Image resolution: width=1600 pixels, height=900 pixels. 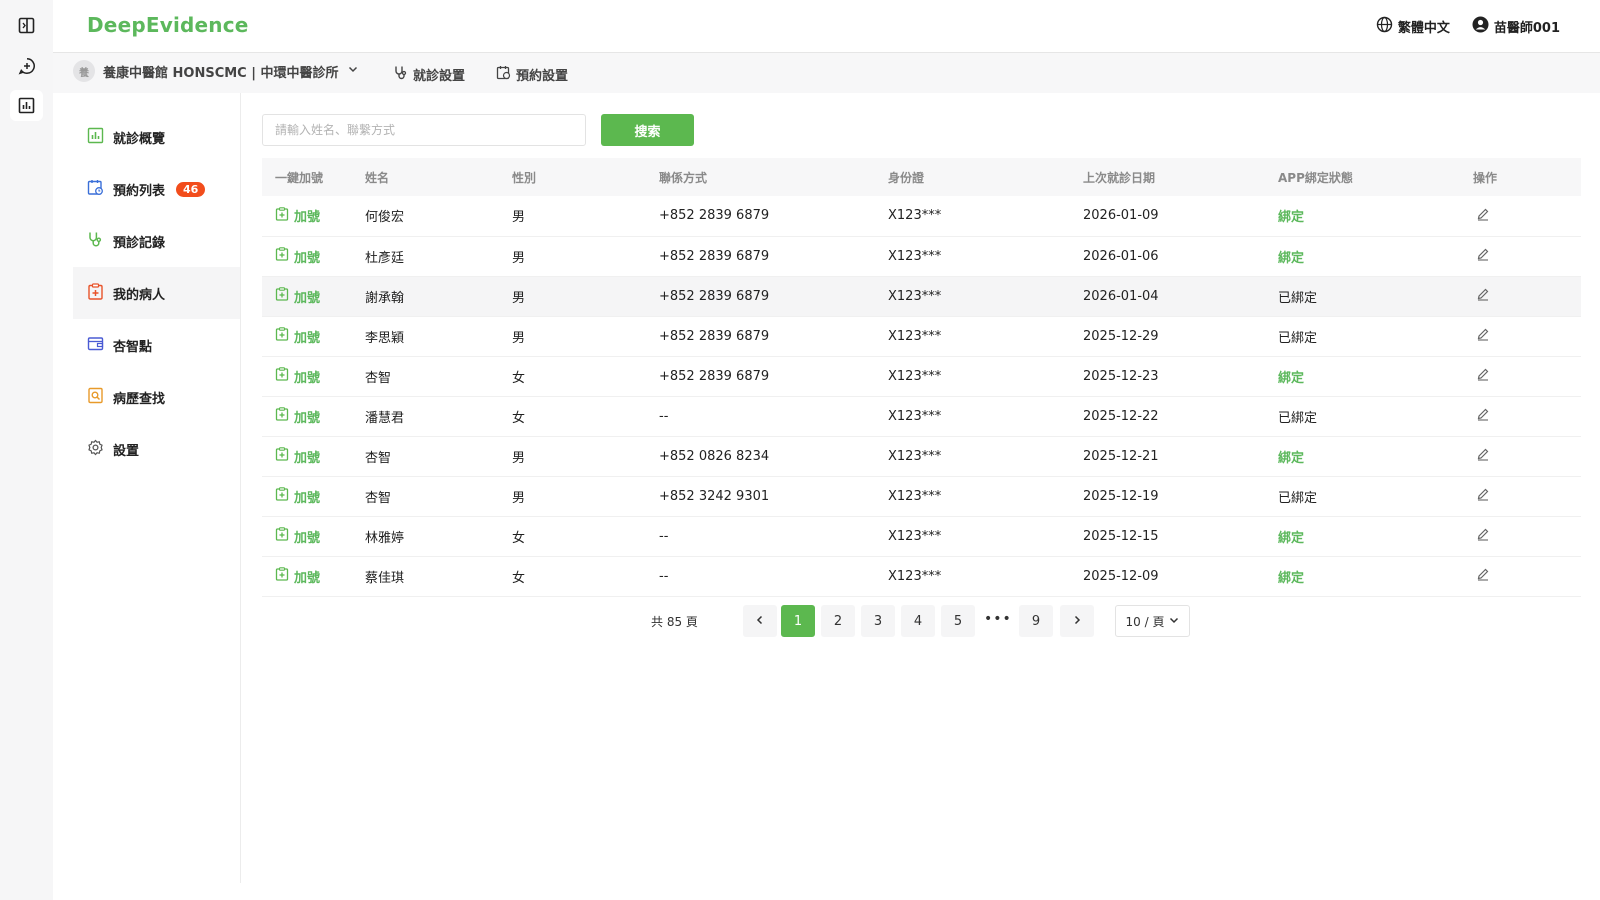 What do you see at coordinates (1121, 536) in the screenshot?
I see `last-visit-date: 2025-12-15` at bounding box center [1121, 536].